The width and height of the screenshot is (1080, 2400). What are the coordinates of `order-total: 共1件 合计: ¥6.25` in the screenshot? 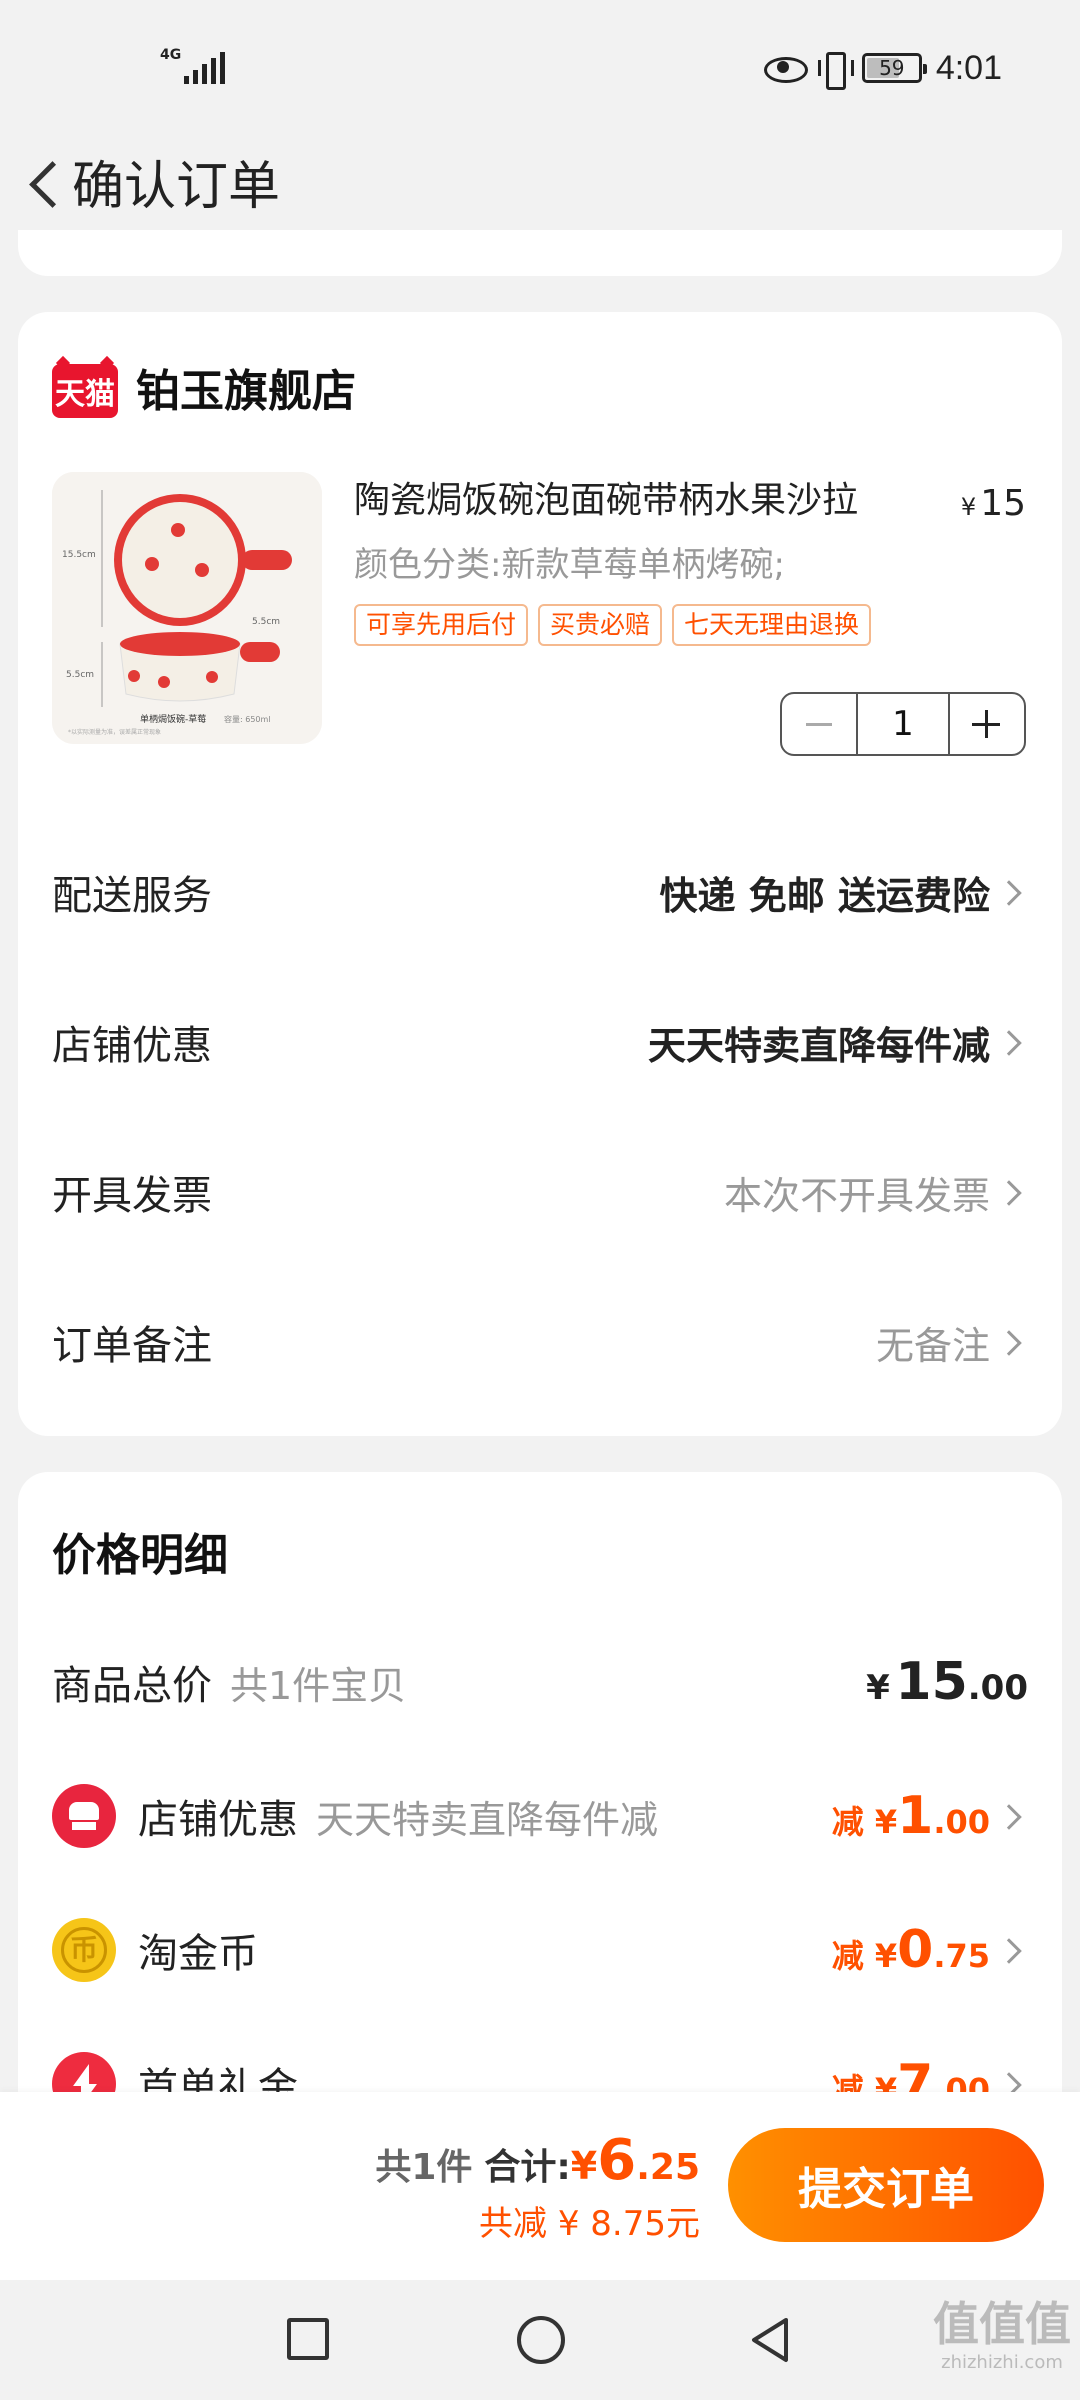 It's located at (537, 2160).